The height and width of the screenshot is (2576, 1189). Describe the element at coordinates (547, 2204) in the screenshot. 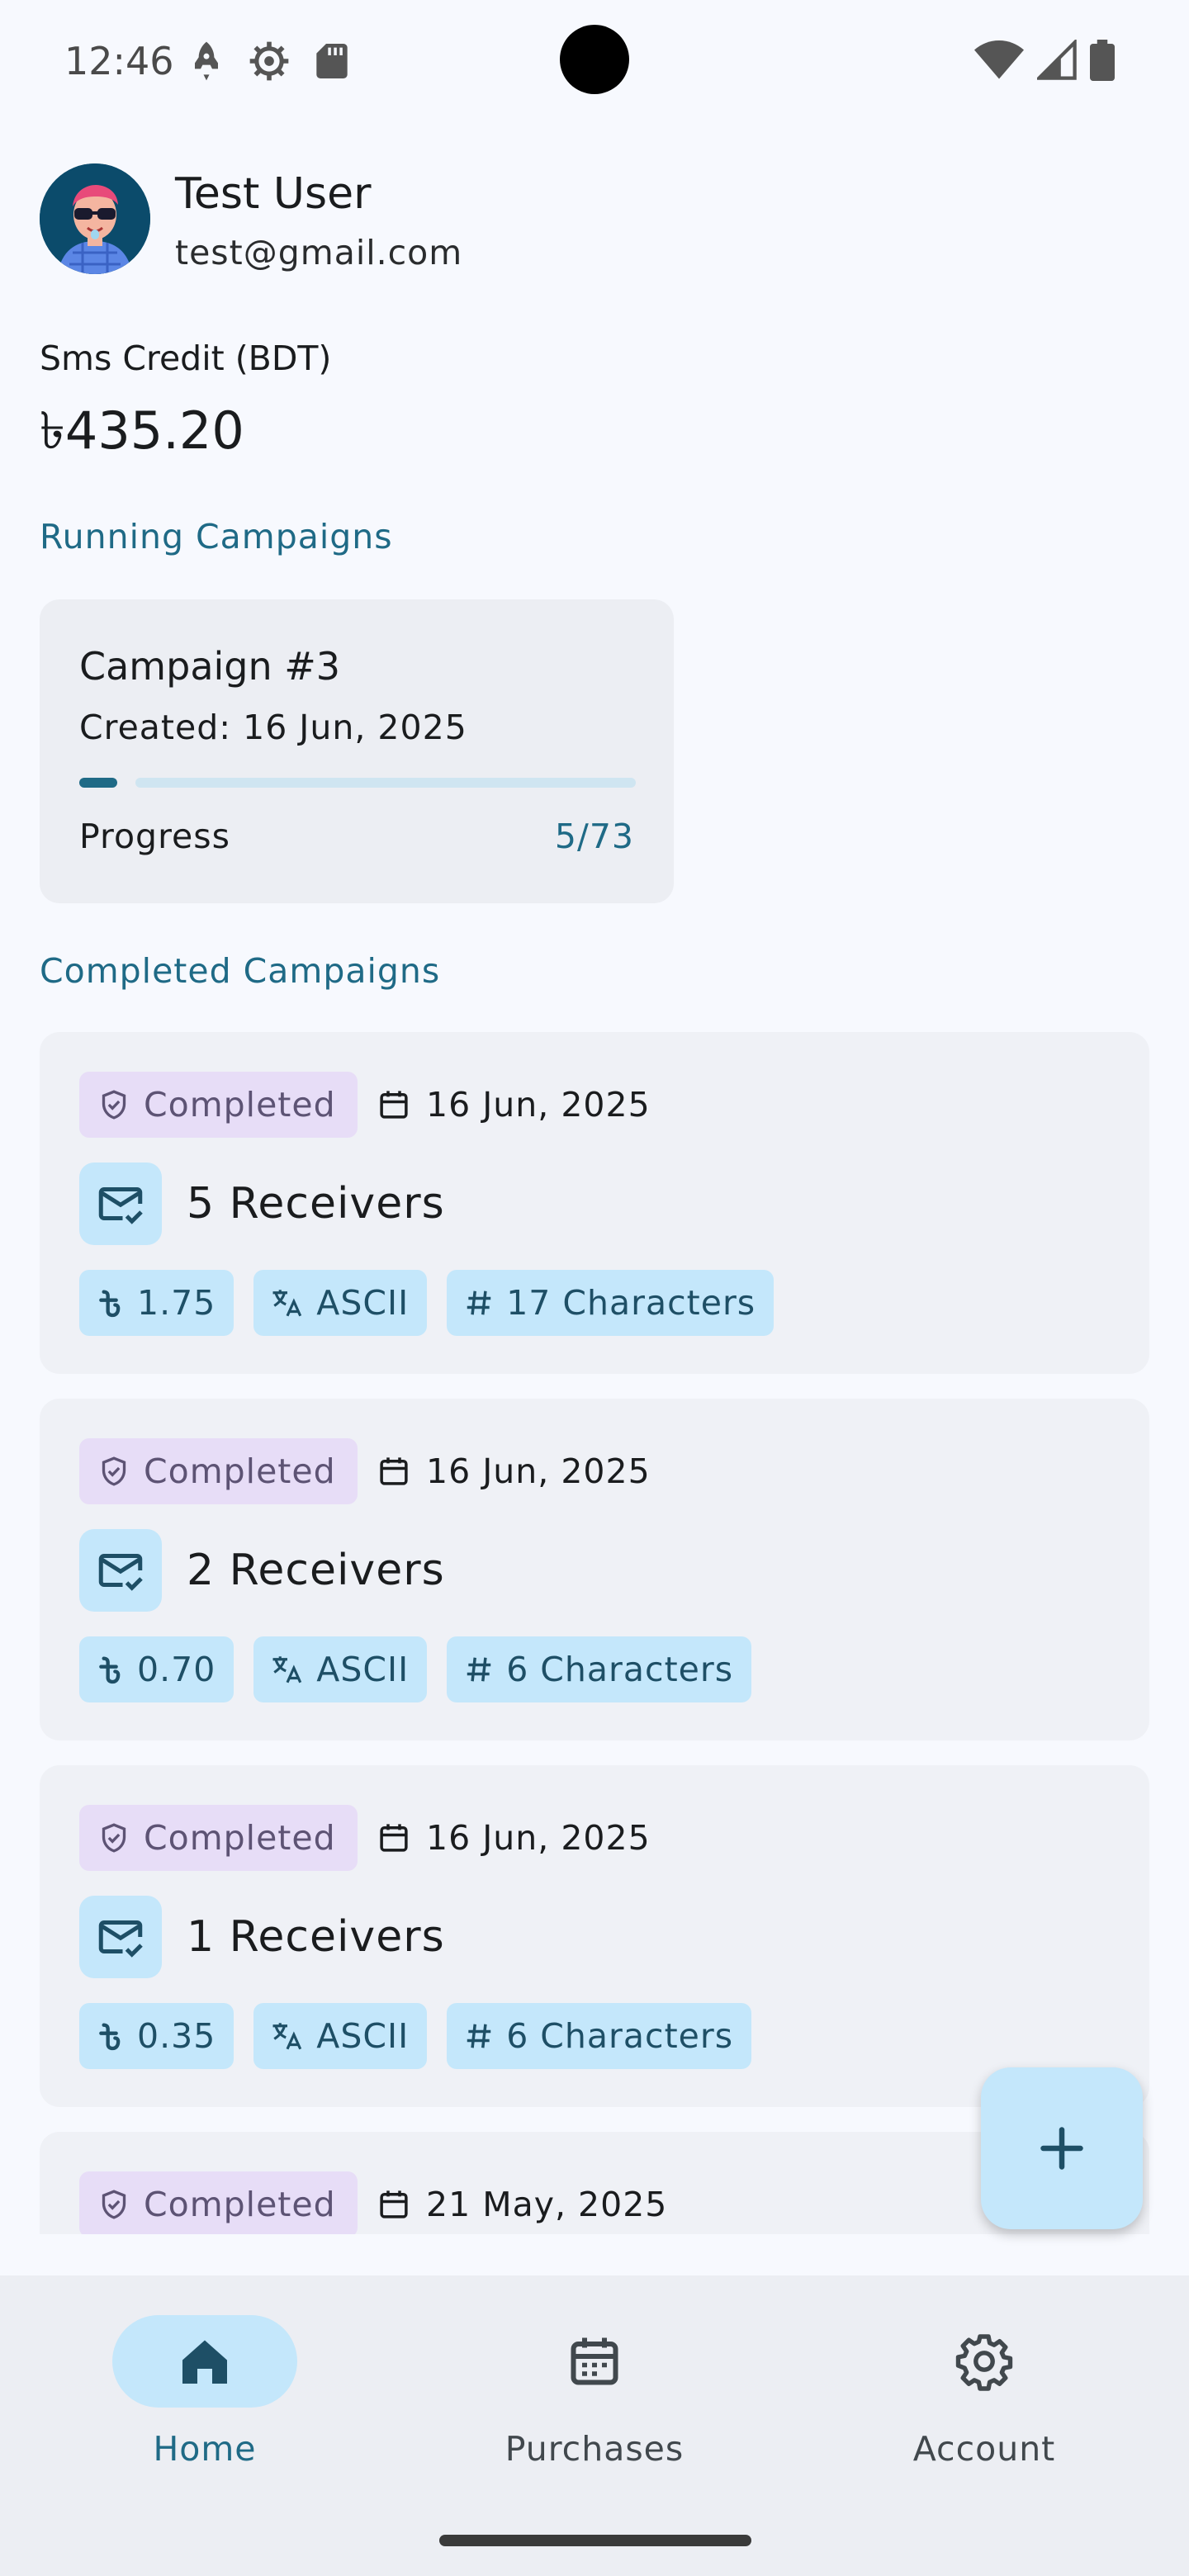

I see `date-text: 21 May, 2025` at that location.